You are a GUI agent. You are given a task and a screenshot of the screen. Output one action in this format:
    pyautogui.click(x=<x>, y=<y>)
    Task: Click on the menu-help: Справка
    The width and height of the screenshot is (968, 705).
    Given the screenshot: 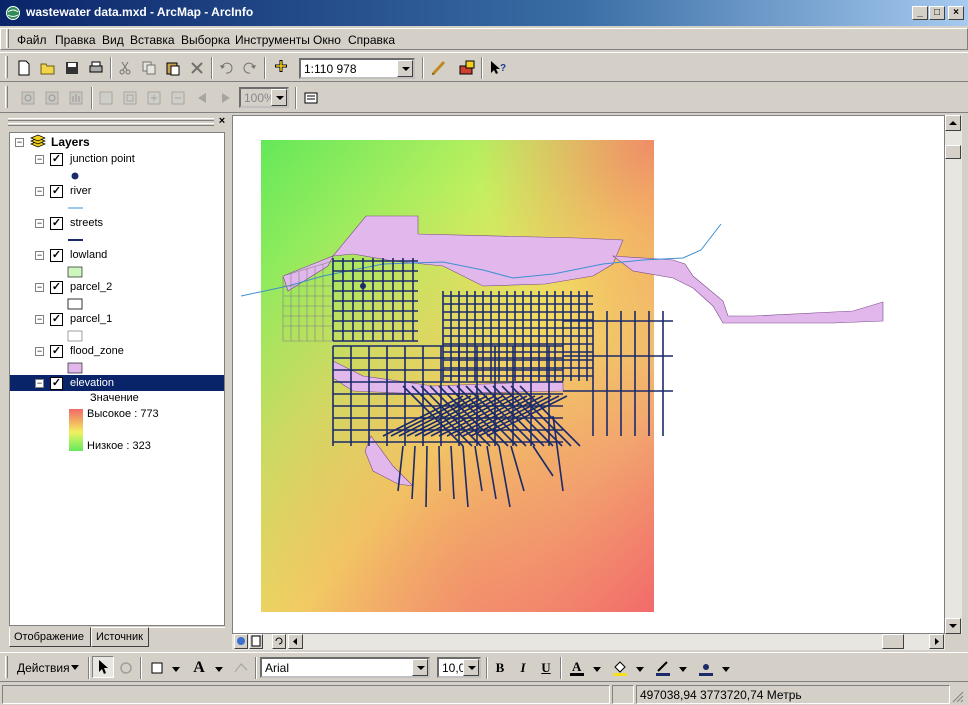 What is the action you would take?
    pyautogui.click(x=371, y=40)
    